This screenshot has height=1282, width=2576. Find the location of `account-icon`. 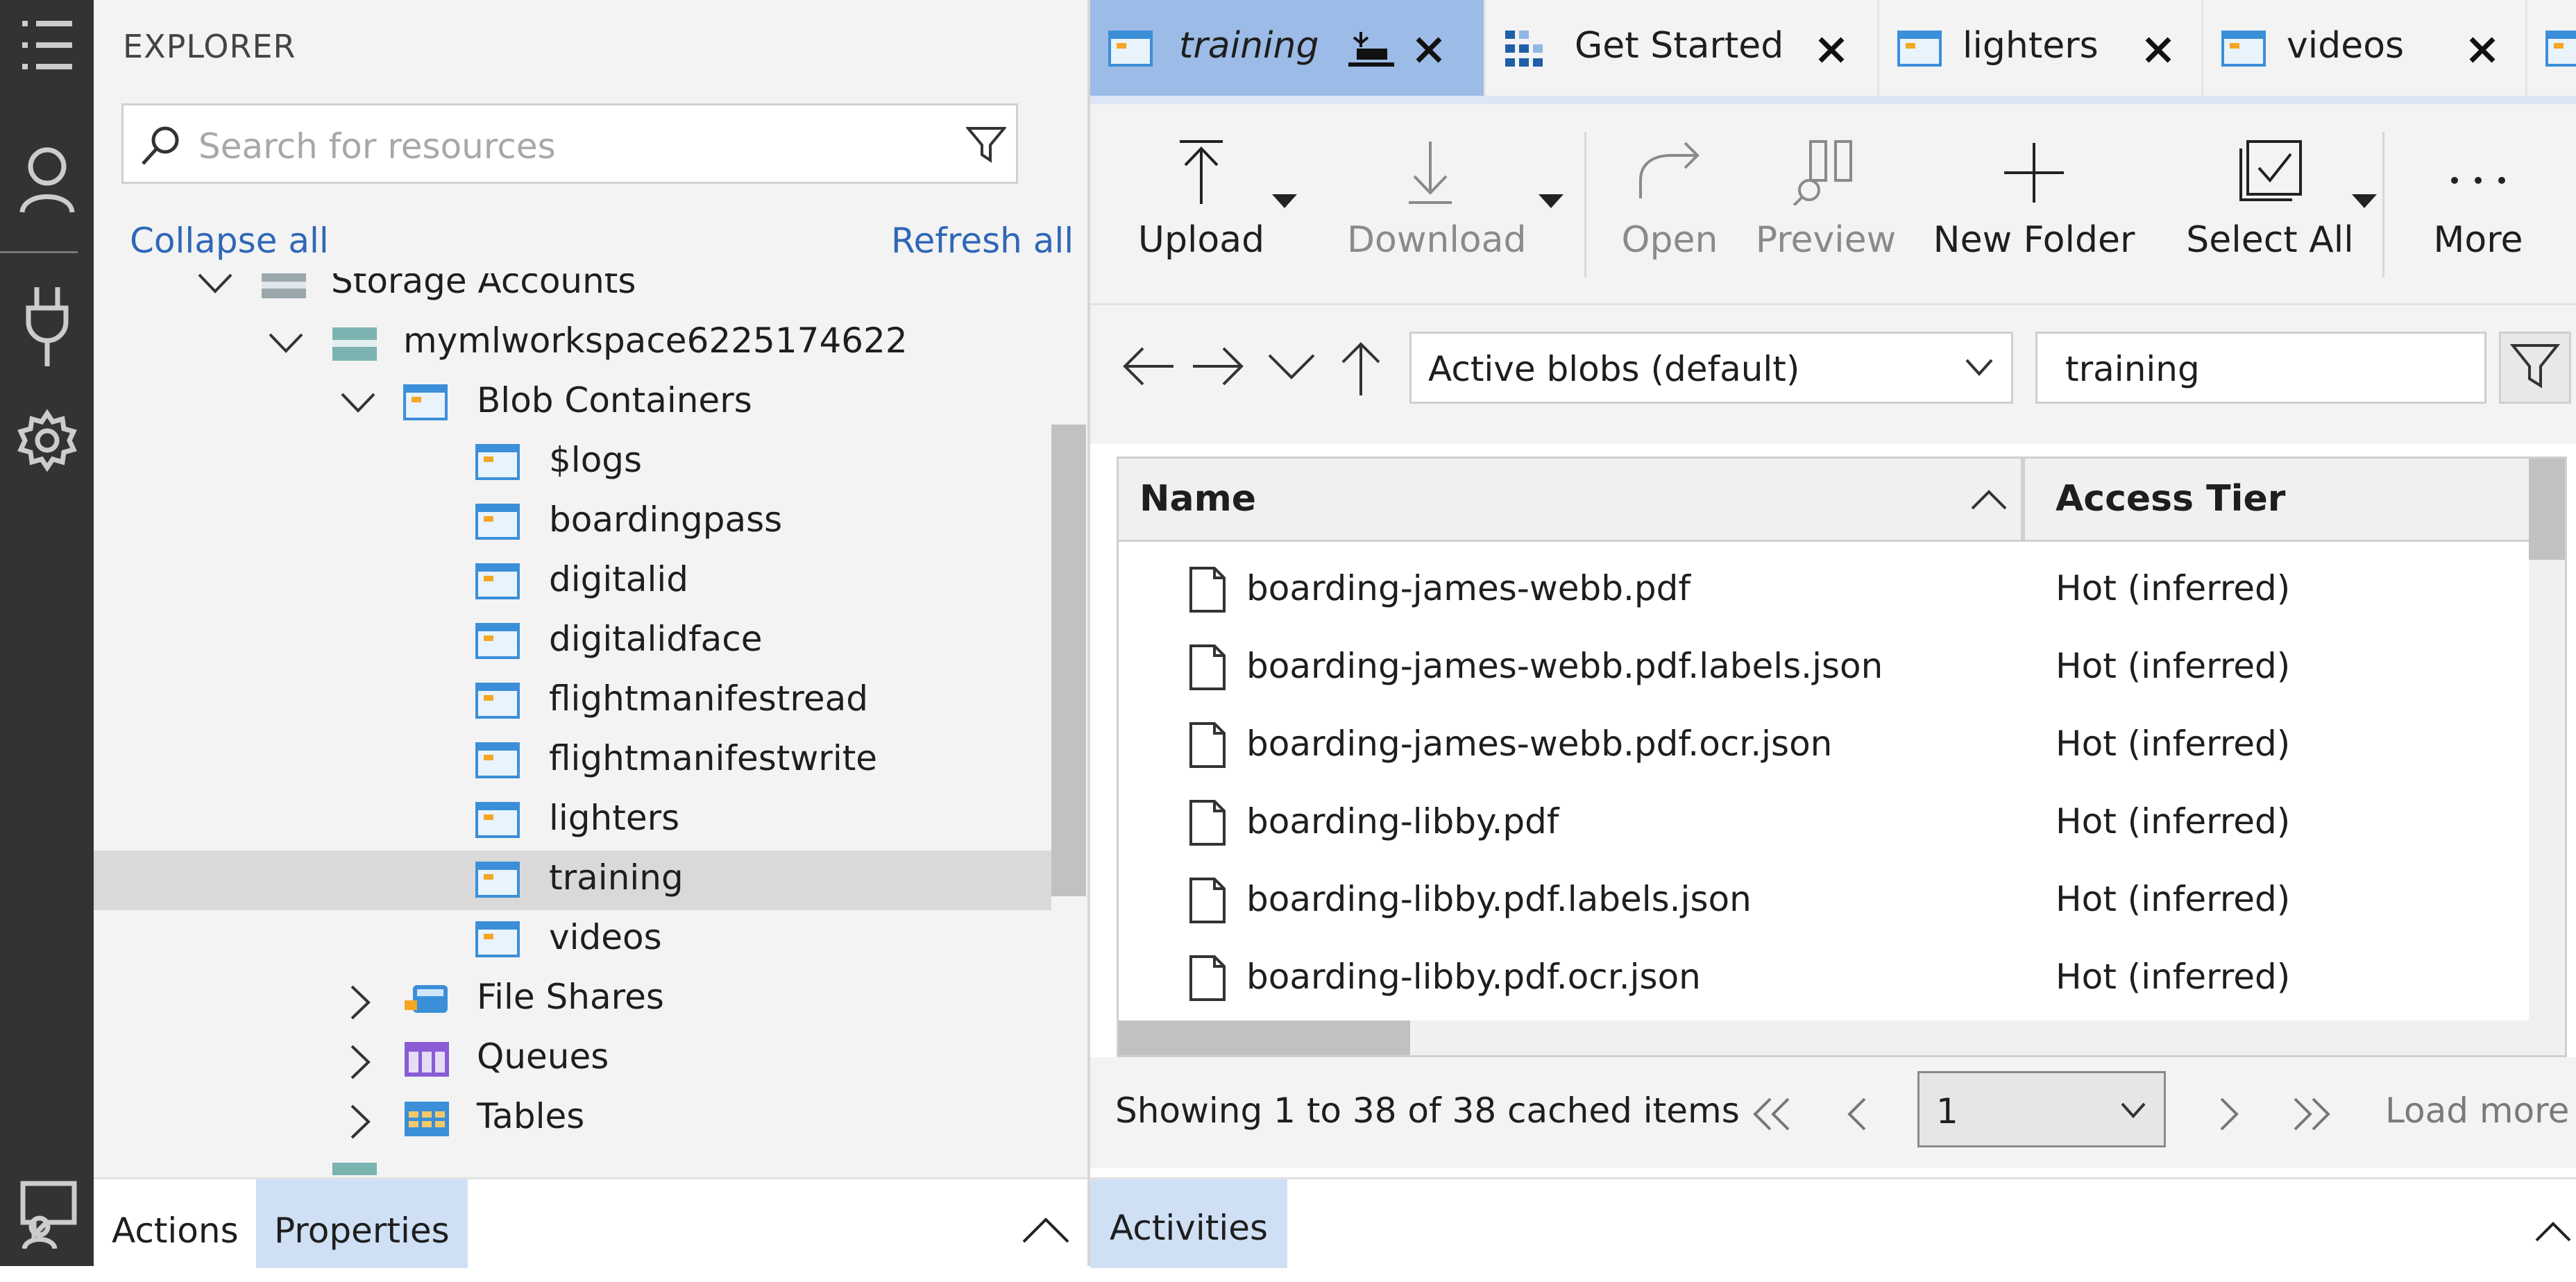

account-icon is located at coordinates (47, 180).